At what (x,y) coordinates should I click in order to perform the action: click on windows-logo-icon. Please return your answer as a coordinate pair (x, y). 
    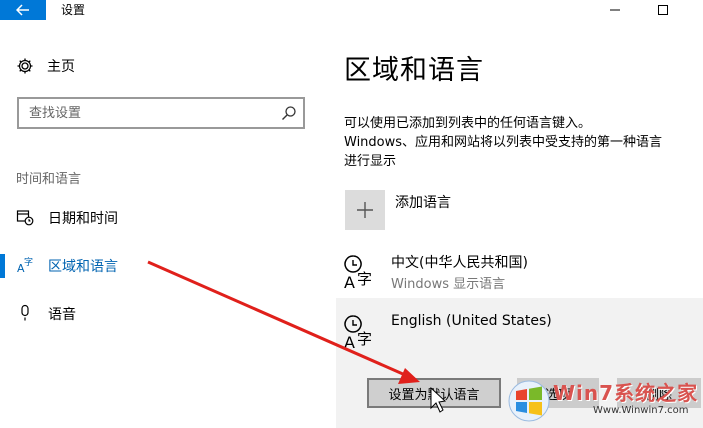
    Looking at the image, I should click on (529, 401).